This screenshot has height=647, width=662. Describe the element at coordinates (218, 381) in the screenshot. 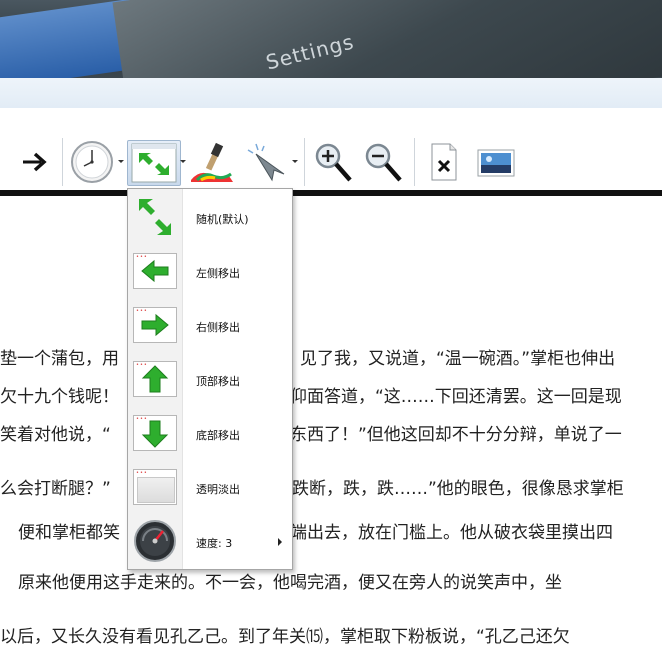

I see `menu-item-label: 顶部移出` at that location.